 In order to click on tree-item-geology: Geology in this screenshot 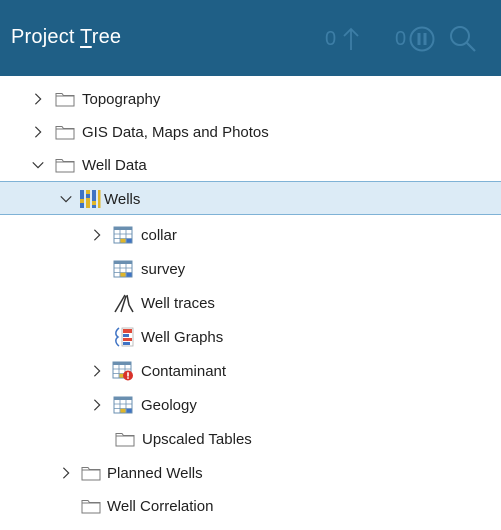, I will do `click(250, 405)`.